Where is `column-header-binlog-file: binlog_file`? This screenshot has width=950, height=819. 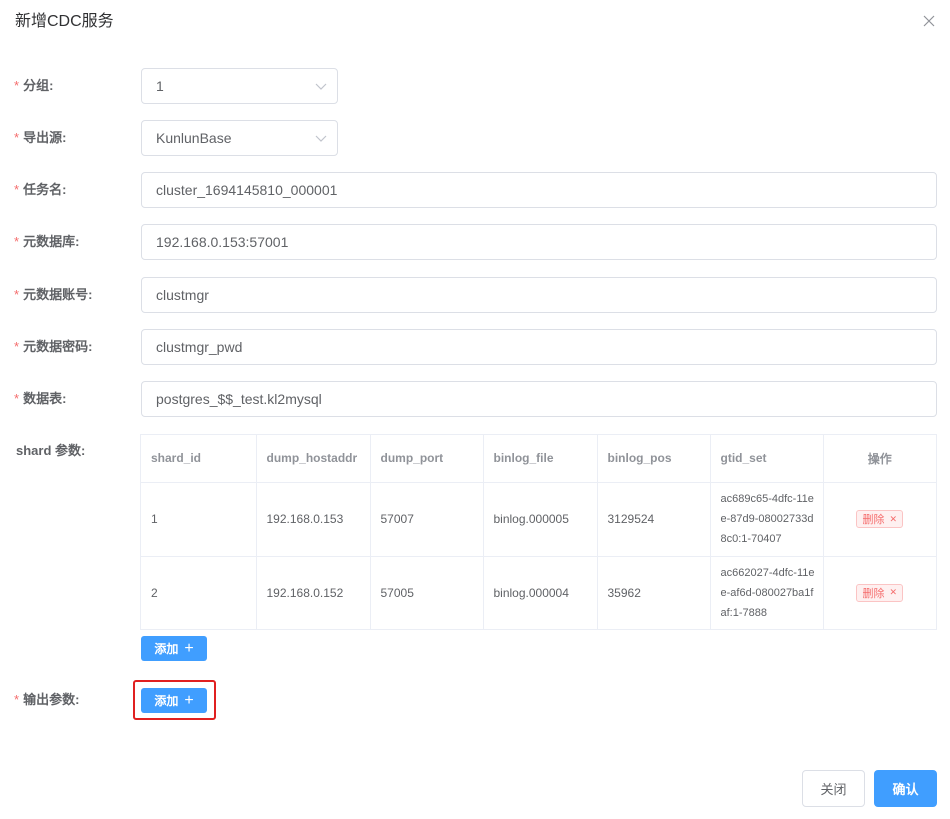 column-header-binlog-file: binlog_file is located at coordinates (540, 459).